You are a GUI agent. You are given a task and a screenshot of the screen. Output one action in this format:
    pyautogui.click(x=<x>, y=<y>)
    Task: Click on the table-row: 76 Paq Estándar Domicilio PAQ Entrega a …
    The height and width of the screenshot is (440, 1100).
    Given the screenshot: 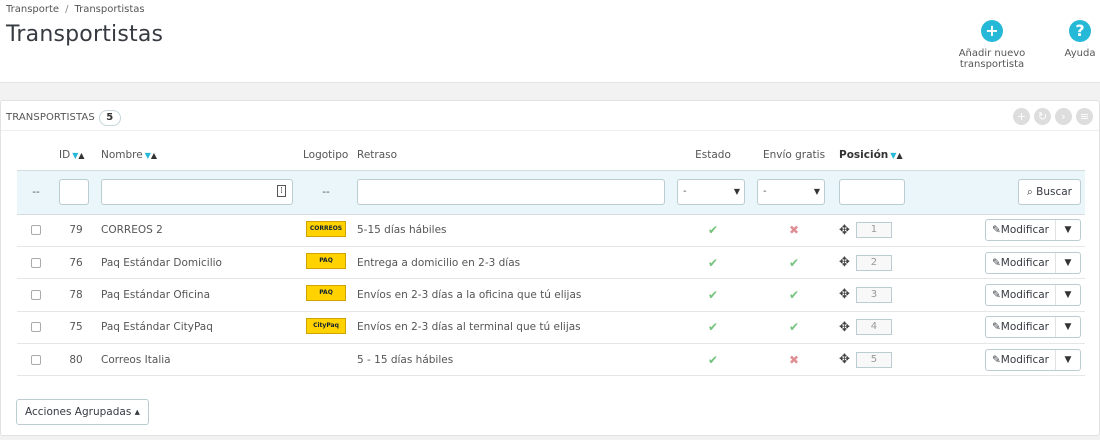 What is the action you would take?
    pyautogui.click(x=551, y=263)
    